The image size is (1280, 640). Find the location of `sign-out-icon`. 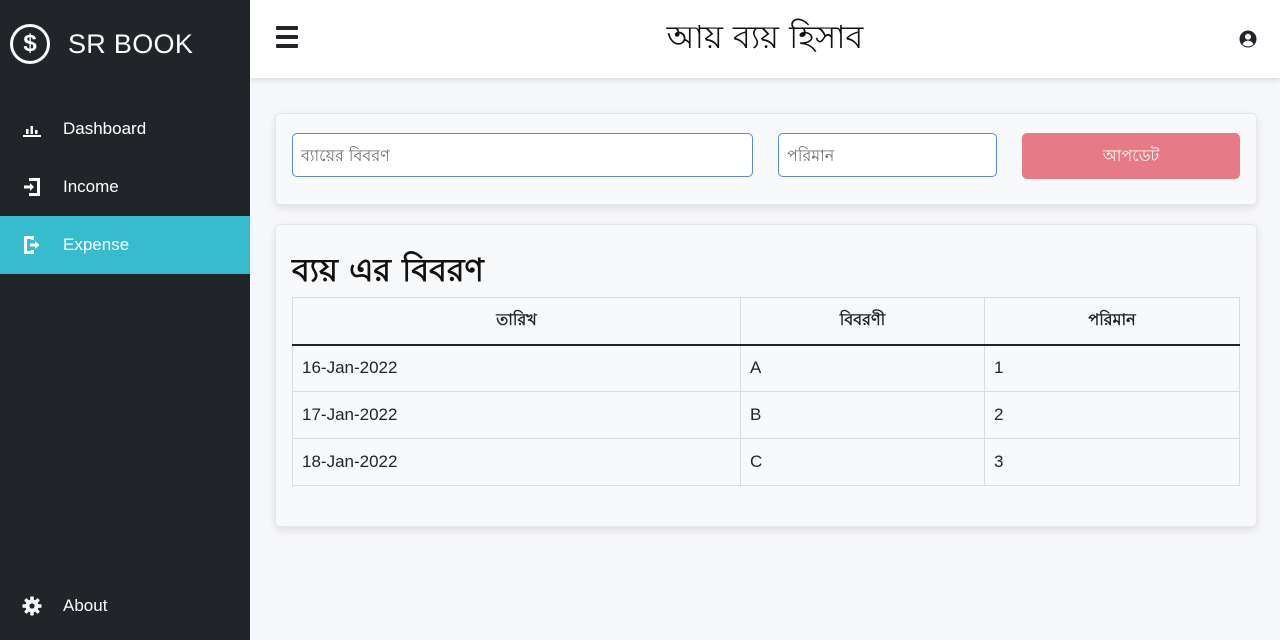

sign-out-icon is located at coordinates (32, 245).